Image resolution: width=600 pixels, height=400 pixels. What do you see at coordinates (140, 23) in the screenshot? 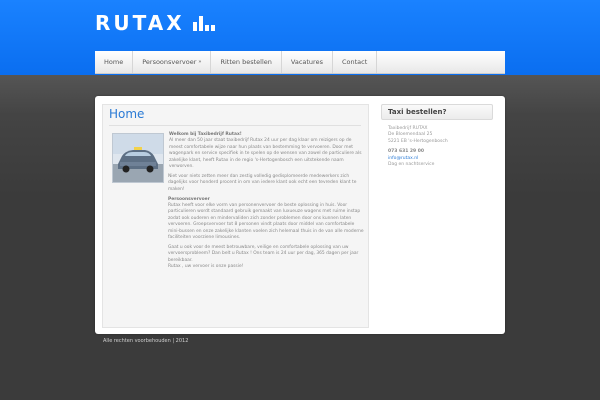
I see `logo-text: RUTAX` at bounding box center [140, 23].